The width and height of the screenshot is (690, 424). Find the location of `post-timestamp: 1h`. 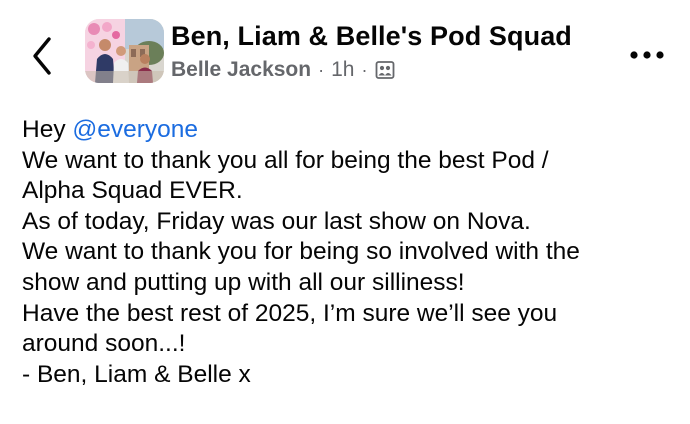

post-timestamp: 1h is located at coordinates (342, 70).